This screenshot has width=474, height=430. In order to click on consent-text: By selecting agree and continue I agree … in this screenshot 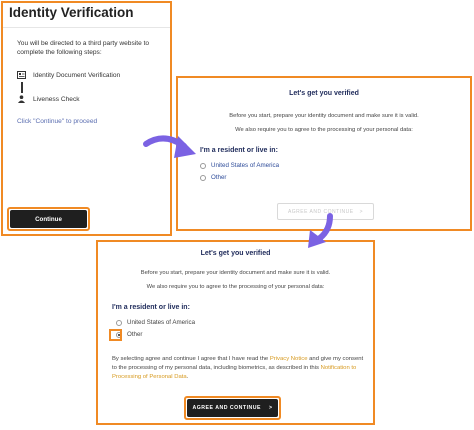, I will do `click(238, 368)`.